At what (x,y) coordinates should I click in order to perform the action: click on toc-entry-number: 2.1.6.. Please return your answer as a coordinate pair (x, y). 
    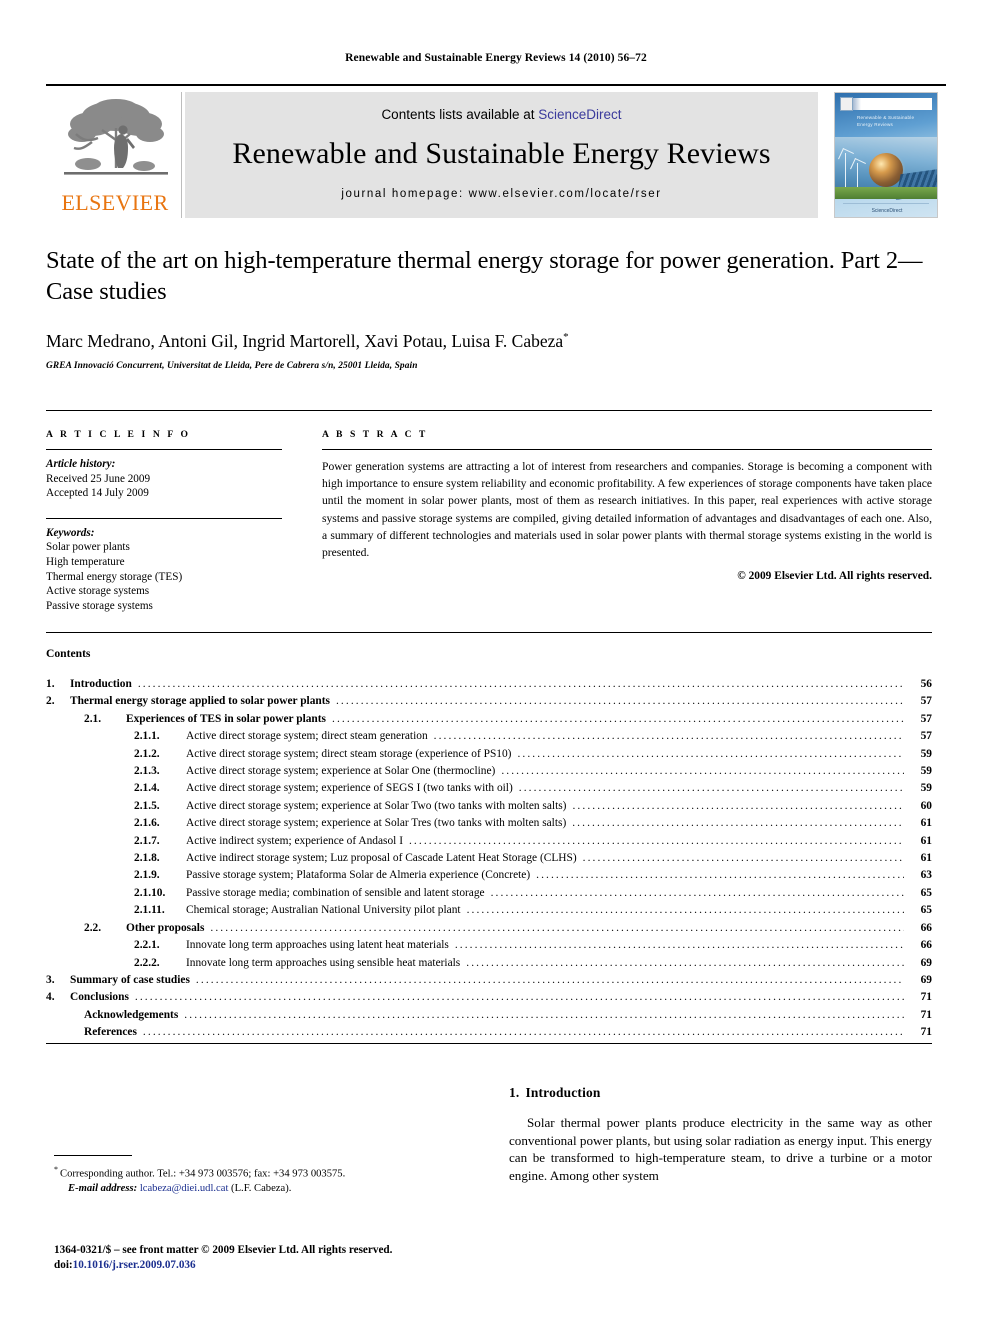
    Looking at the image, I should click on (147, 823).